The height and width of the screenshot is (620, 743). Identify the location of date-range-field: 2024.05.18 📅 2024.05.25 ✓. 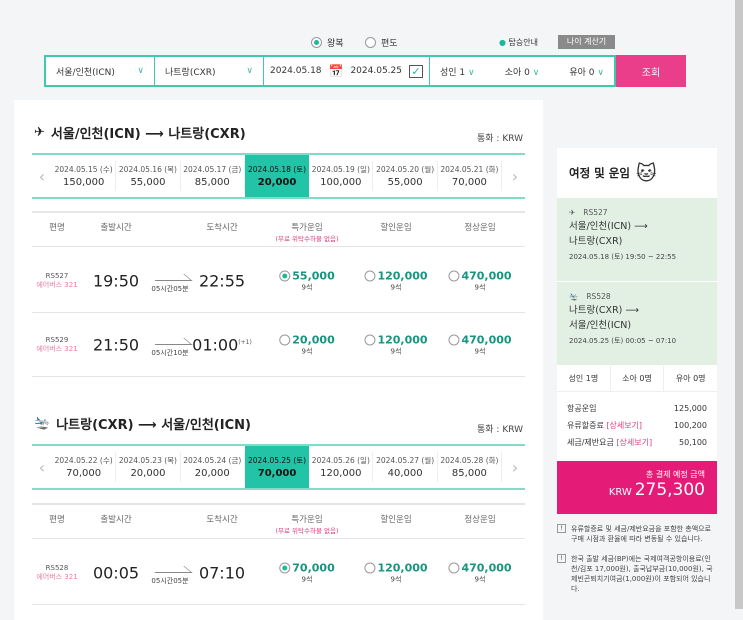
(347, 71).